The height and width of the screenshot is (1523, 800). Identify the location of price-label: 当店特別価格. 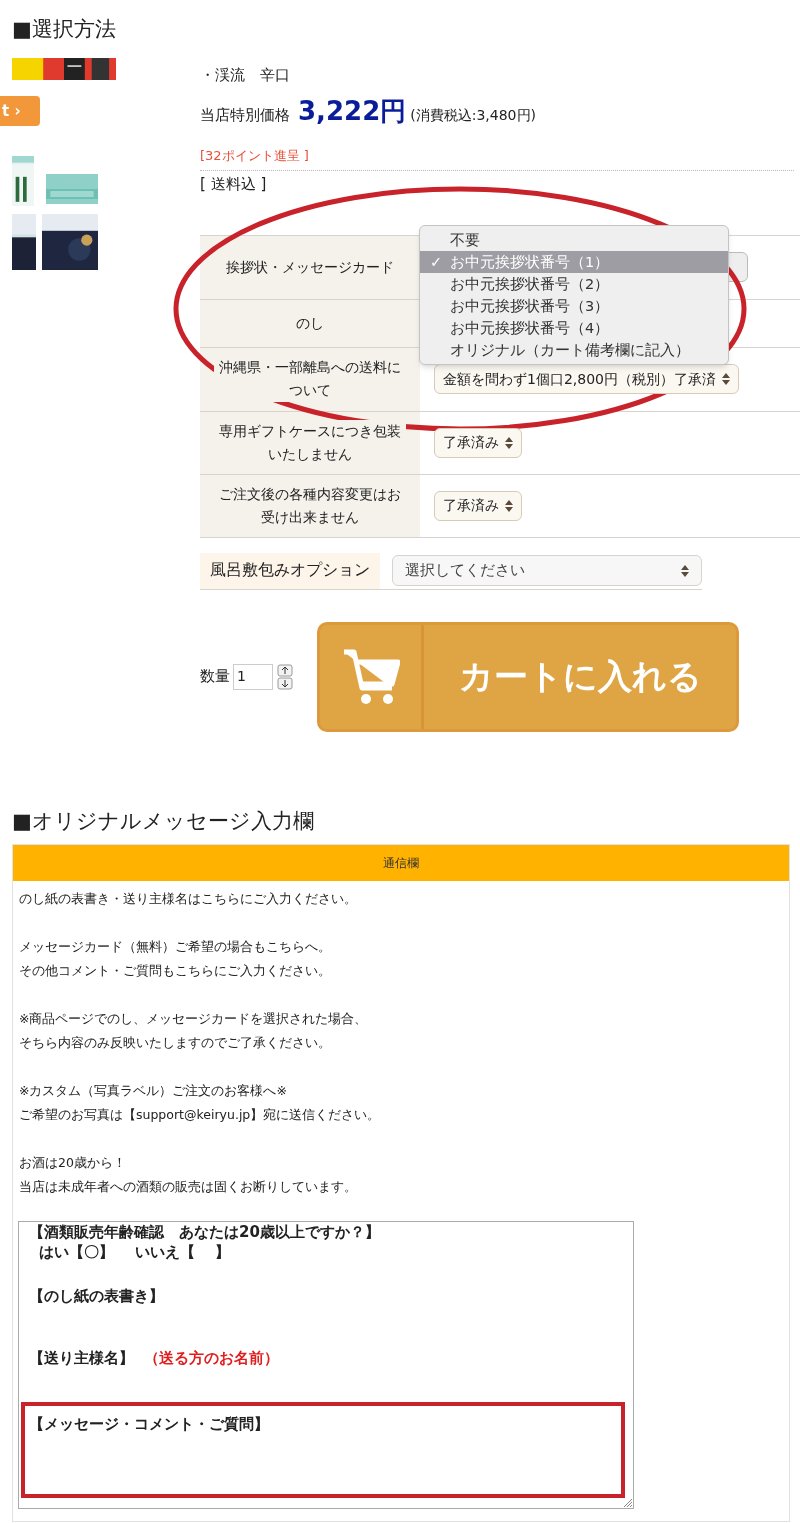
(245, 115).